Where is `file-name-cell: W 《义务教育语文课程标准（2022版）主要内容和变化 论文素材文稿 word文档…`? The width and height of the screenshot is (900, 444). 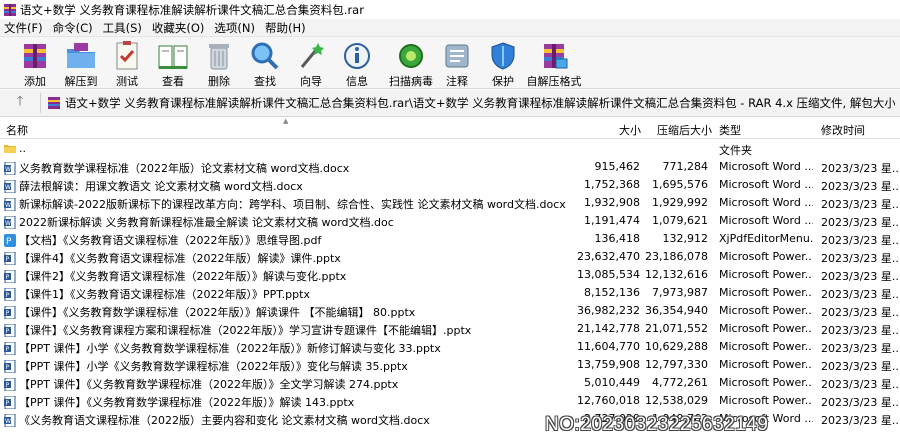
file-name-cell: W 《义务教育语文课程标准（2022版）主要内容和变化 论文素材文稿 word文档… is located at coordinates (217, 420).